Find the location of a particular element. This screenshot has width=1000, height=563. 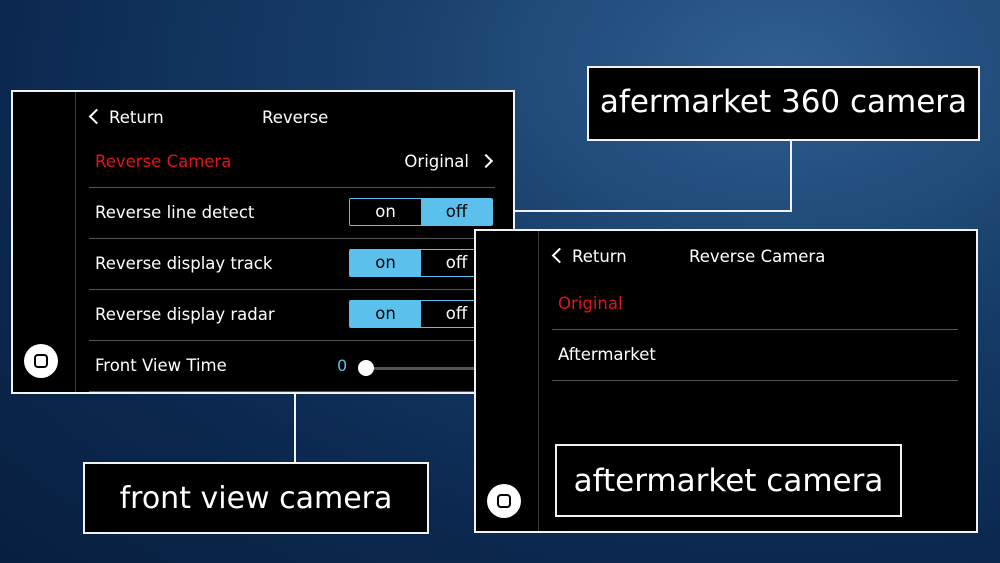

reverse-display-radar-toggle: on off is located at coordinates (421, 314).